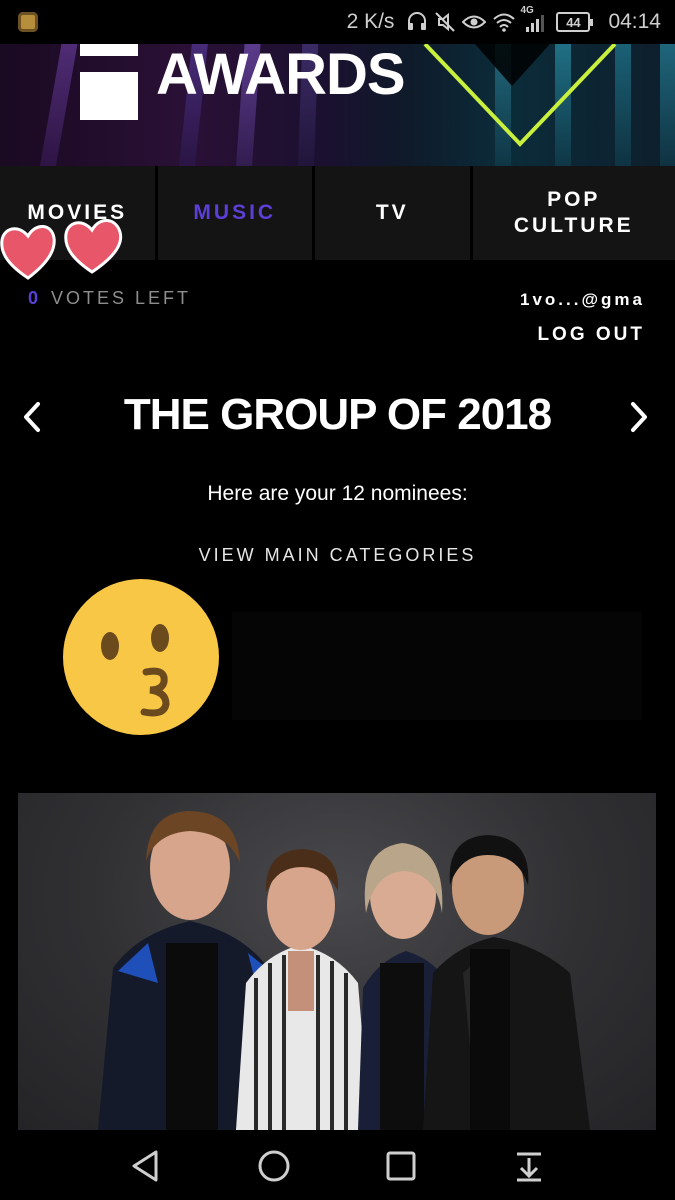  Describe the element at coordinates (281, 75) in the screenshot. I see `banner-title: AWARDS` at that location.